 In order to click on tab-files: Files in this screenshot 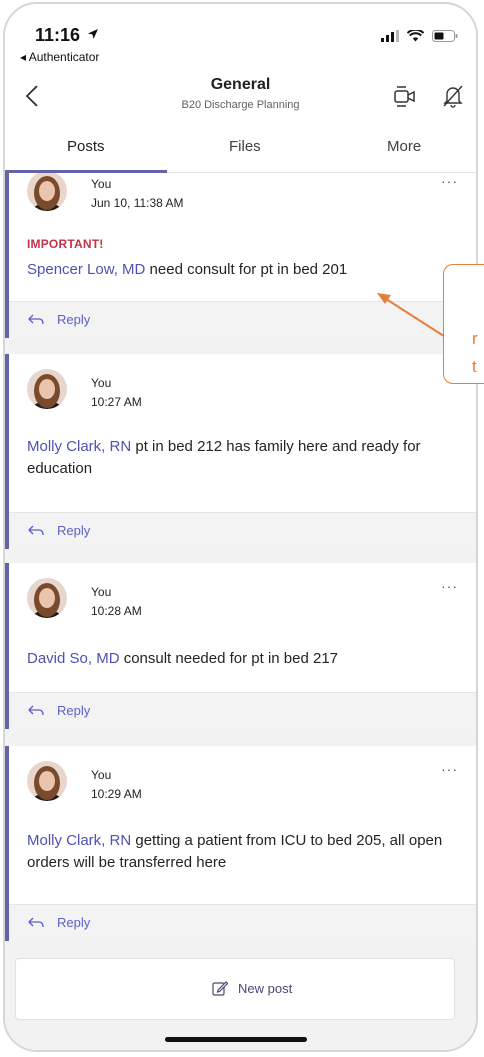, I will do `click(245, 146)`.